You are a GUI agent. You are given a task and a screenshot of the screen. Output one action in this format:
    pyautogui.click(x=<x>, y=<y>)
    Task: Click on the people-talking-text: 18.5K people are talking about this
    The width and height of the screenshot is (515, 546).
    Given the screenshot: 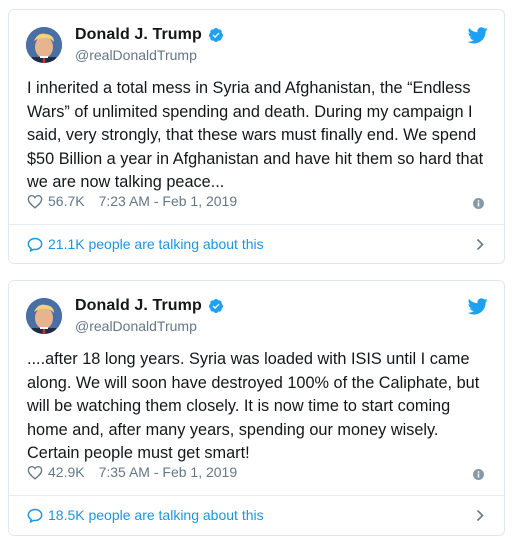 What is the action you would take?
    pyautogui.click(x=156, y=515)
    